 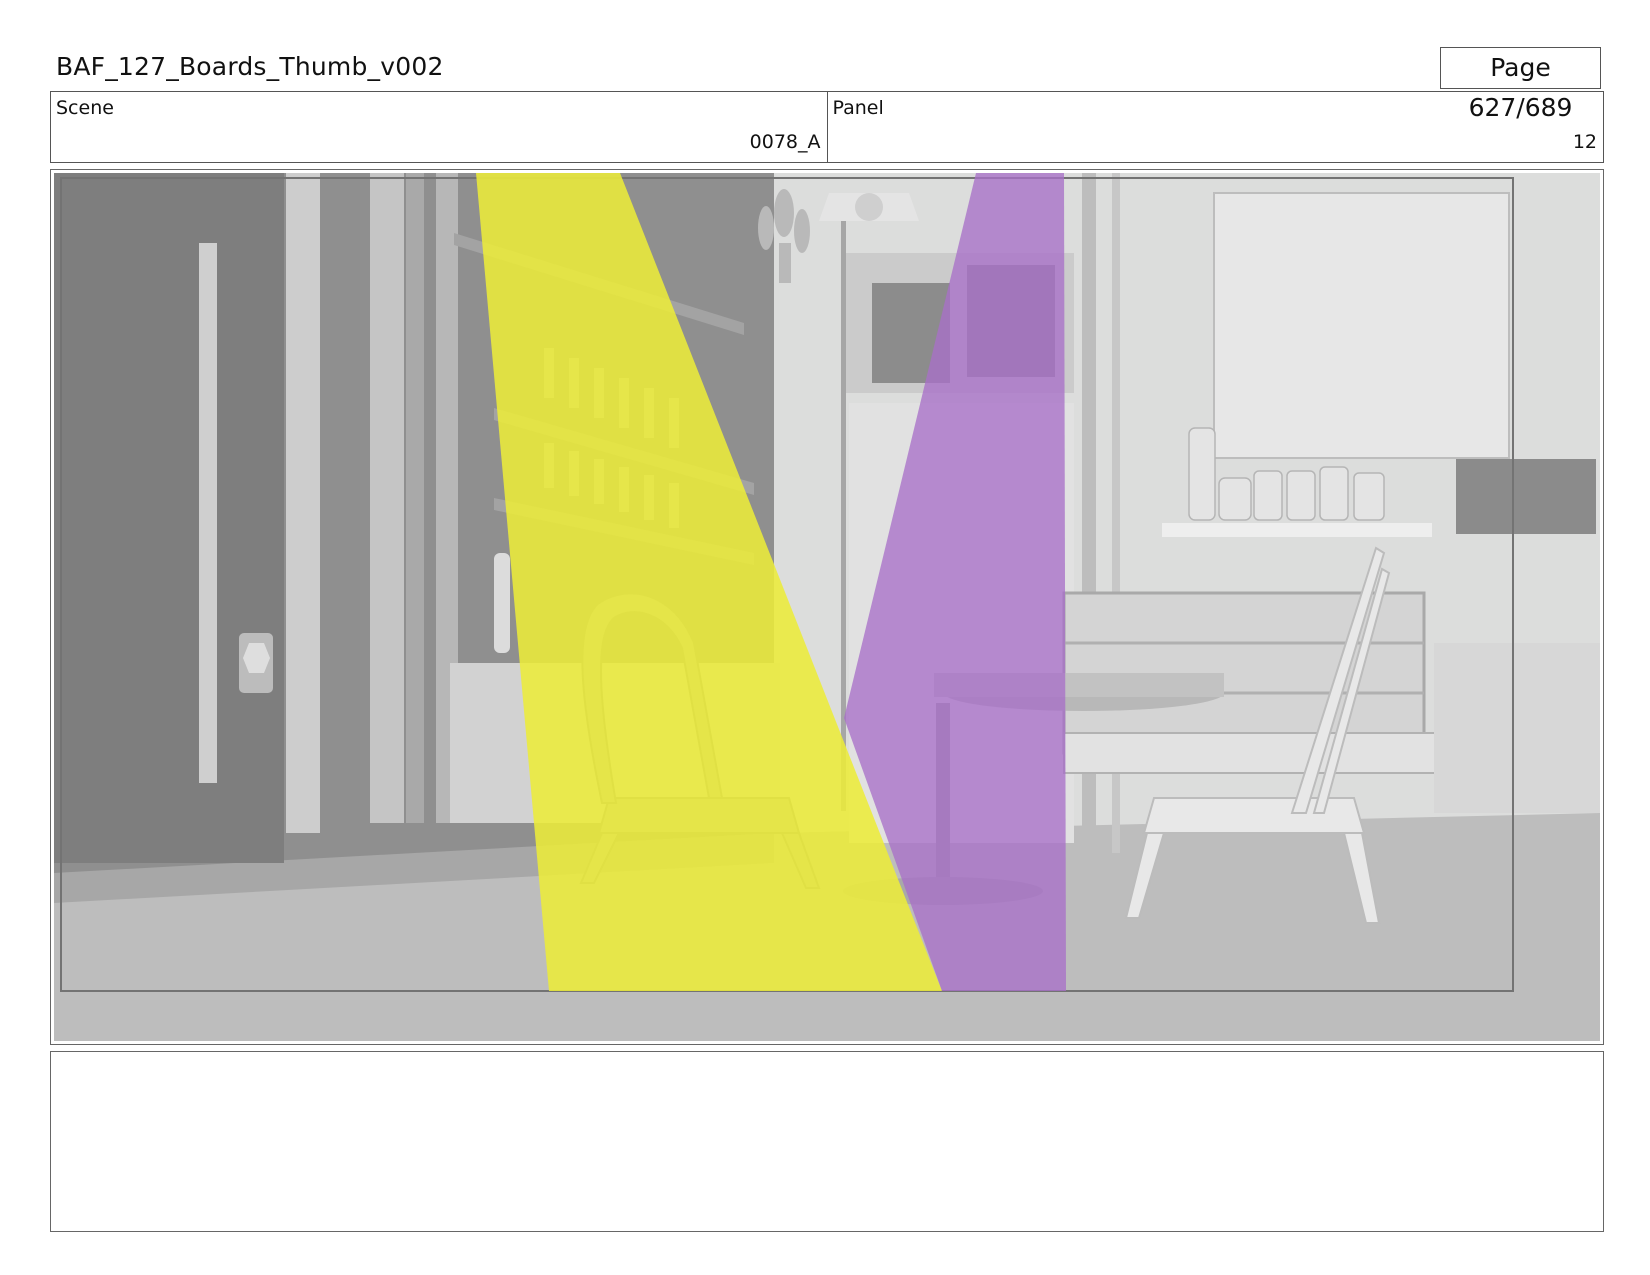 I want to click on scene-panel-info: Scene 0078_A Panel 12, so click(x=827, y=127).